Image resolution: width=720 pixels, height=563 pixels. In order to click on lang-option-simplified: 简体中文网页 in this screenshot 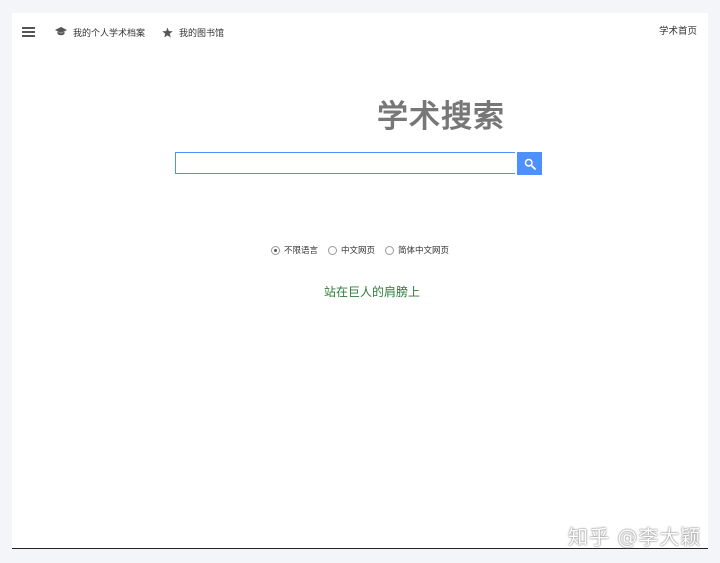, I will do `click(417, 250)`.